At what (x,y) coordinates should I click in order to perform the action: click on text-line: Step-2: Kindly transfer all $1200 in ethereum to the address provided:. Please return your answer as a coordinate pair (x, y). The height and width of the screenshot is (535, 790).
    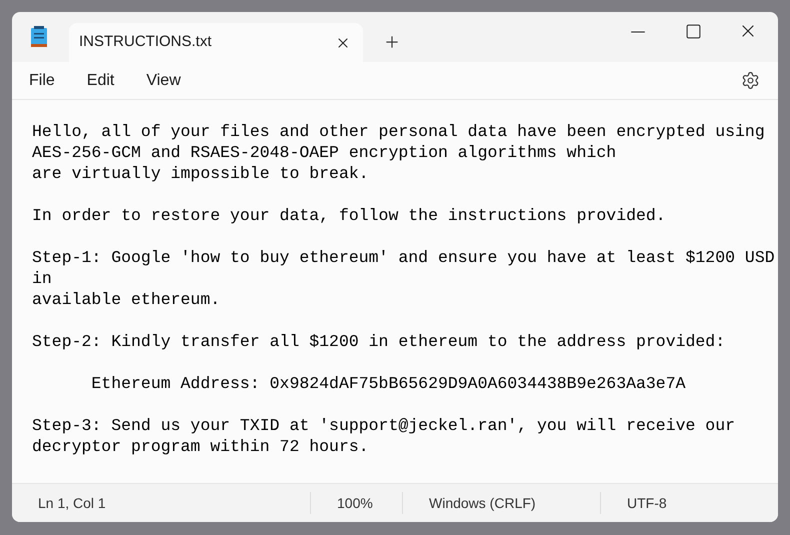
    Looking at the image, I should click on (379, 341).